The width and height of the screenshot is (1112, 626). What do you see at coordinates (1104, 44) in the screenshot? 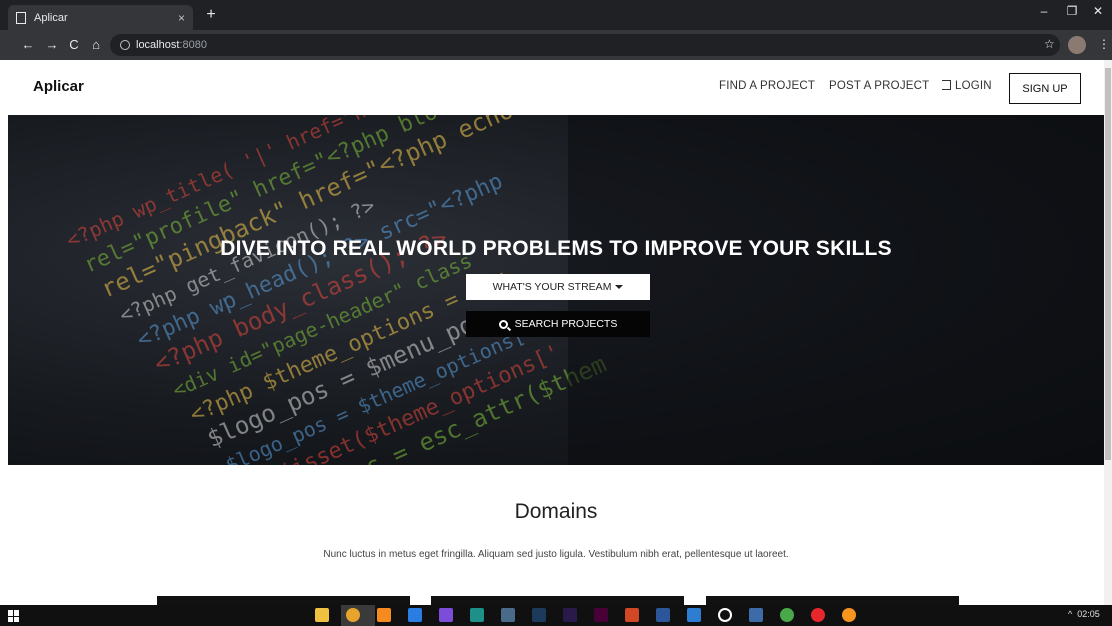
I see `browser-menu-icon: ⋮` at bounding box center [1104, 44].